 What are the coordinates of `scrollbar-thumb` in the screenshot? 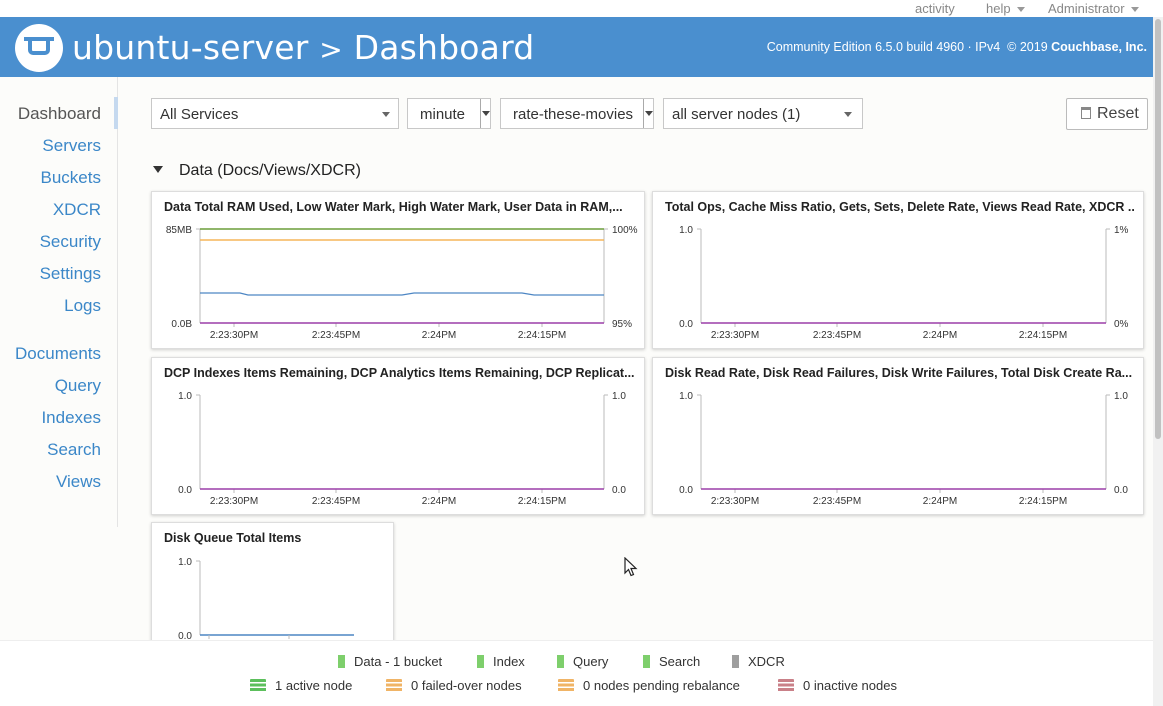 It's located at (1158, 229).